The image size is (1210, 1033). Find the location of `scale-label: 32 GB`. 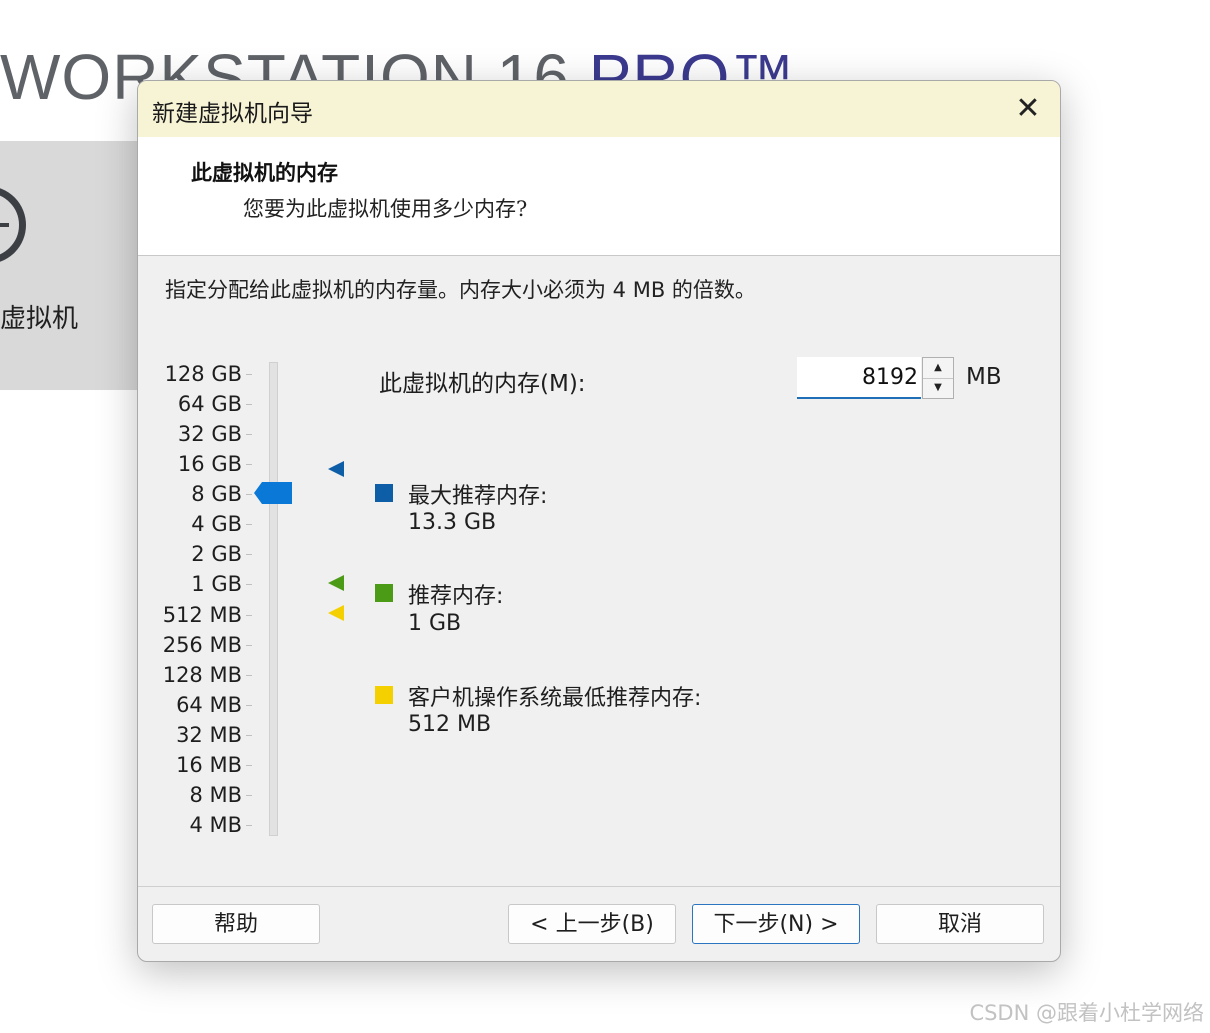

scale-label: 32 GB is located at coordinates (209, 434).